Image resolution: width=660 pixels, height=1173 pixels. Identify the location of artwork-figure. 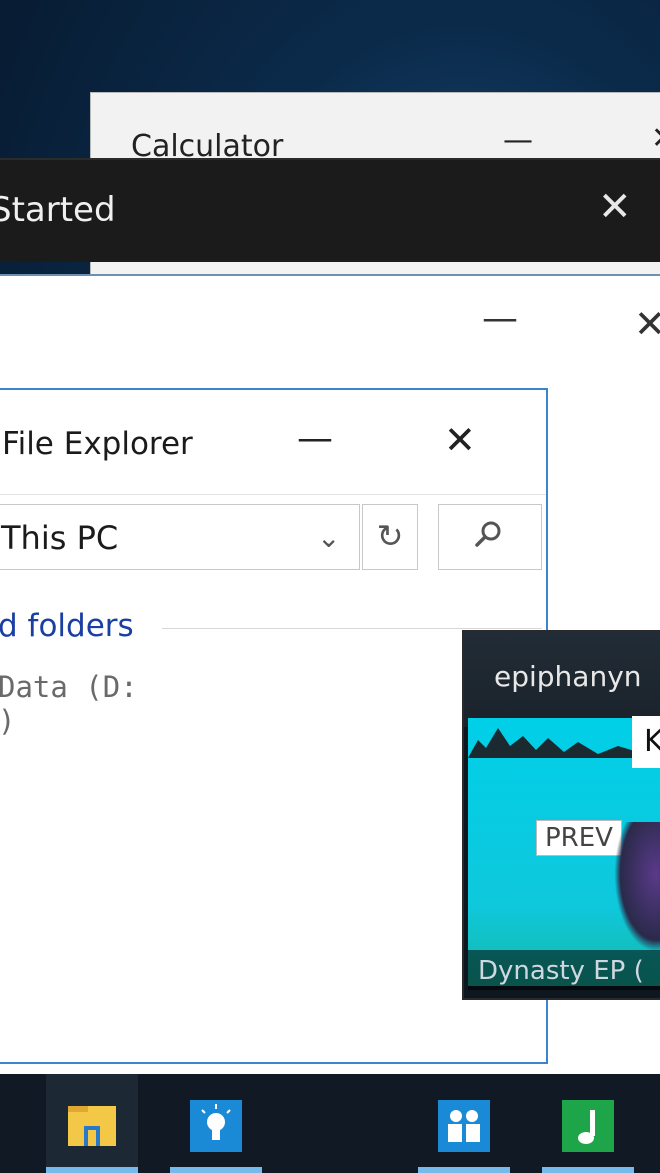
(637, 887).